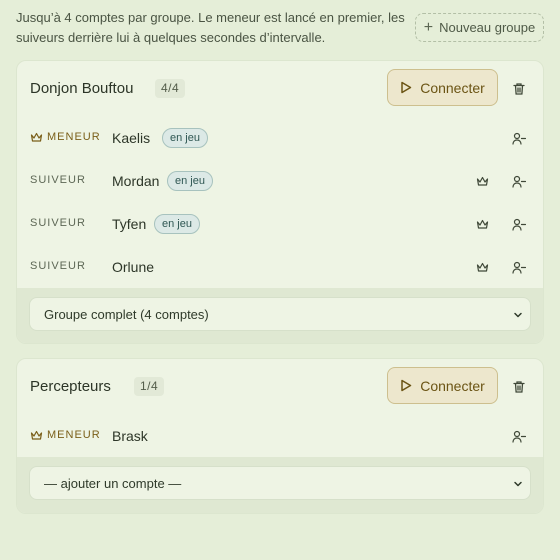 The height and width of the screenshot is (560, 560). Describe the element at coordinates (487, 27) in the screenshot. I see `new-group-label: Nouveau groupe` at that location.